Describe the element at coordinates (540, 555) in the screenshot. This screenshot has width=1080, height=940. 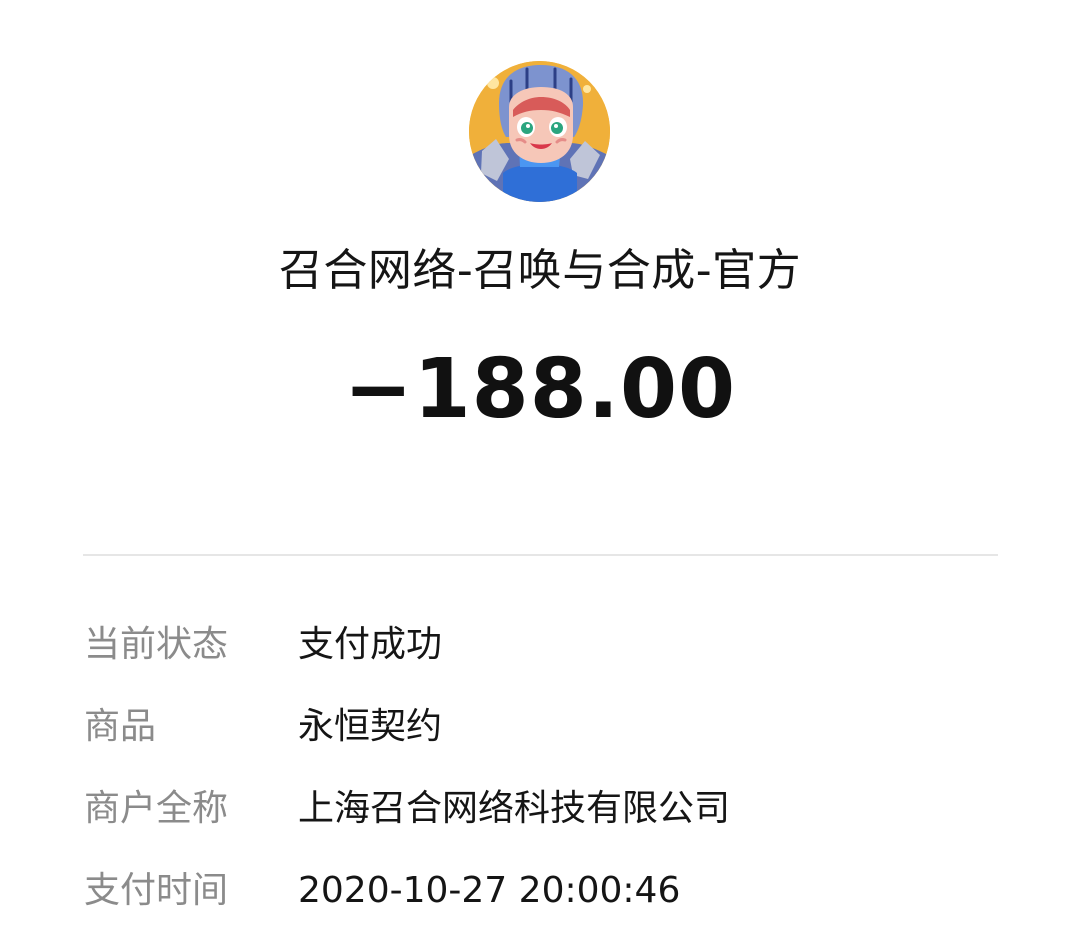
I see `section-divider` at that location.